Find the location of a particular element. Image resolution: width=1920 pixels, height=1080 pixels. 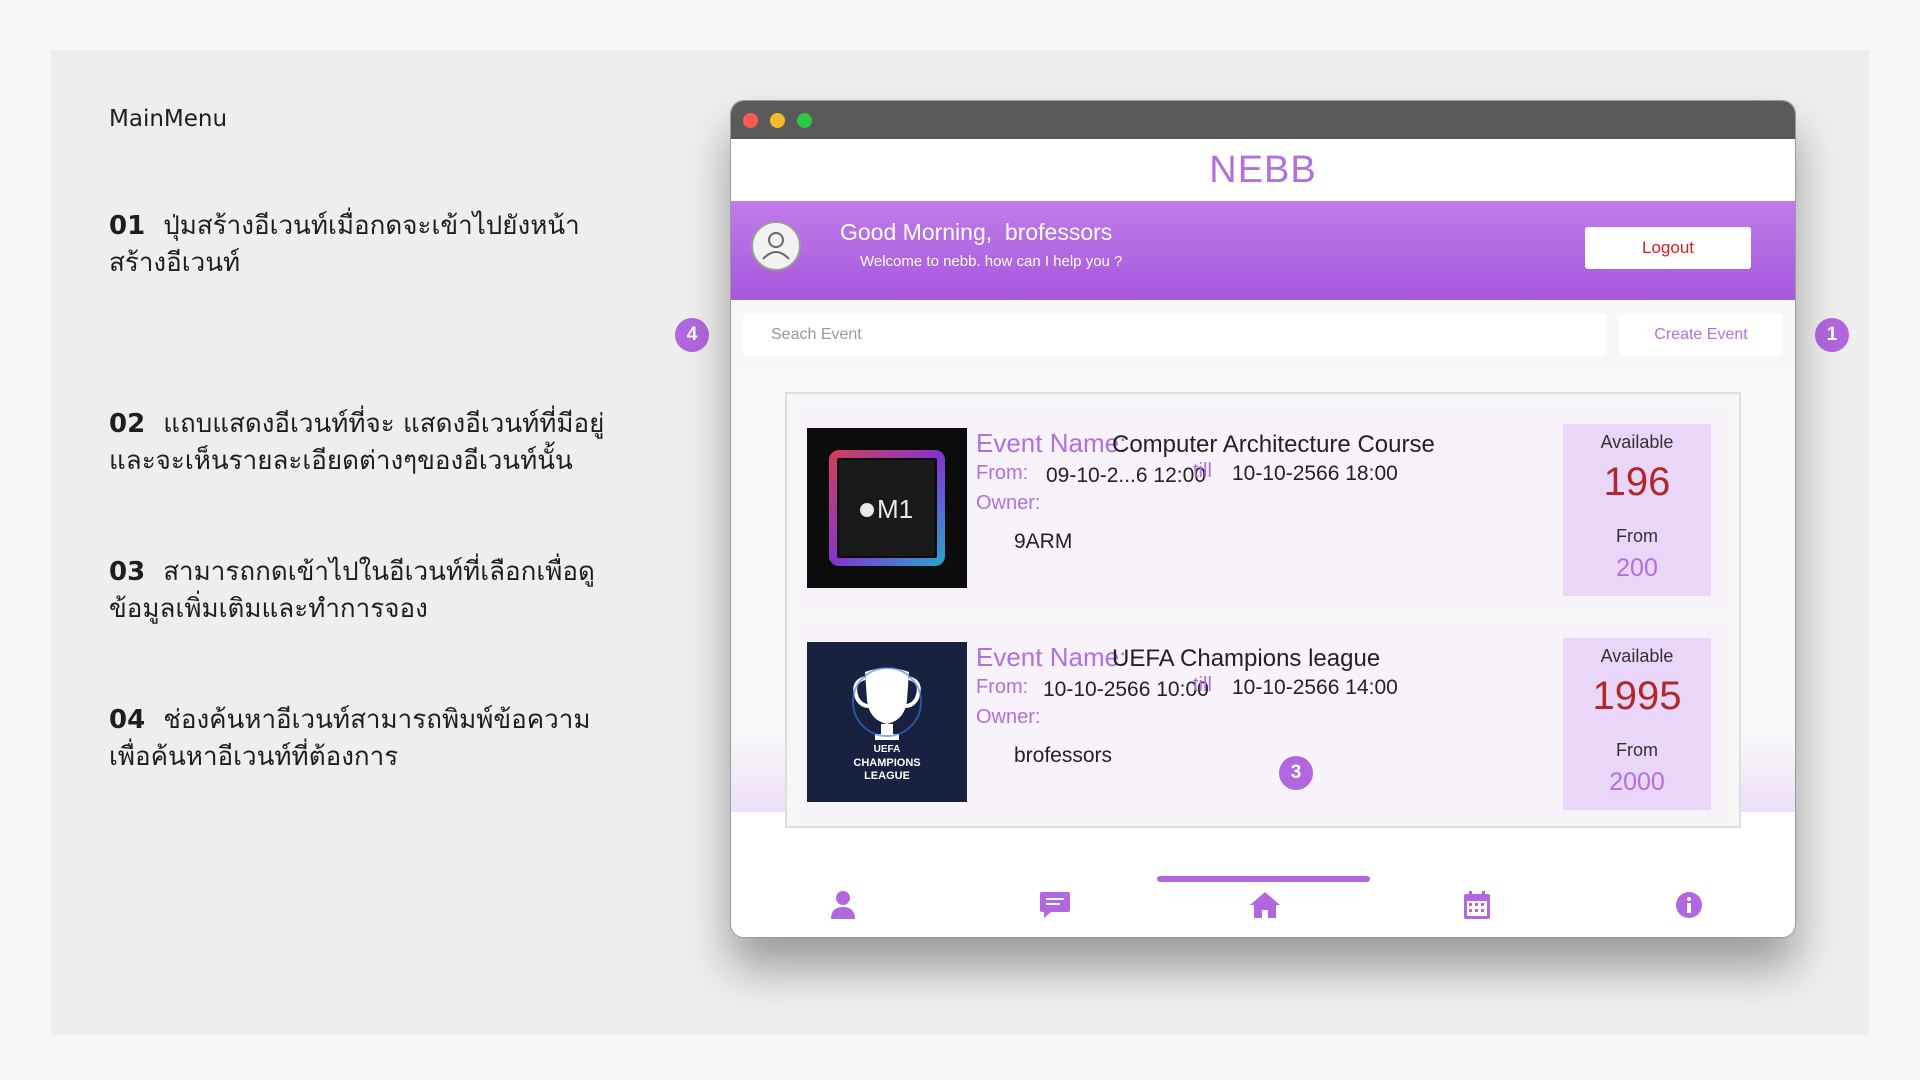

nav-profile is located at coordinates (843, 905).